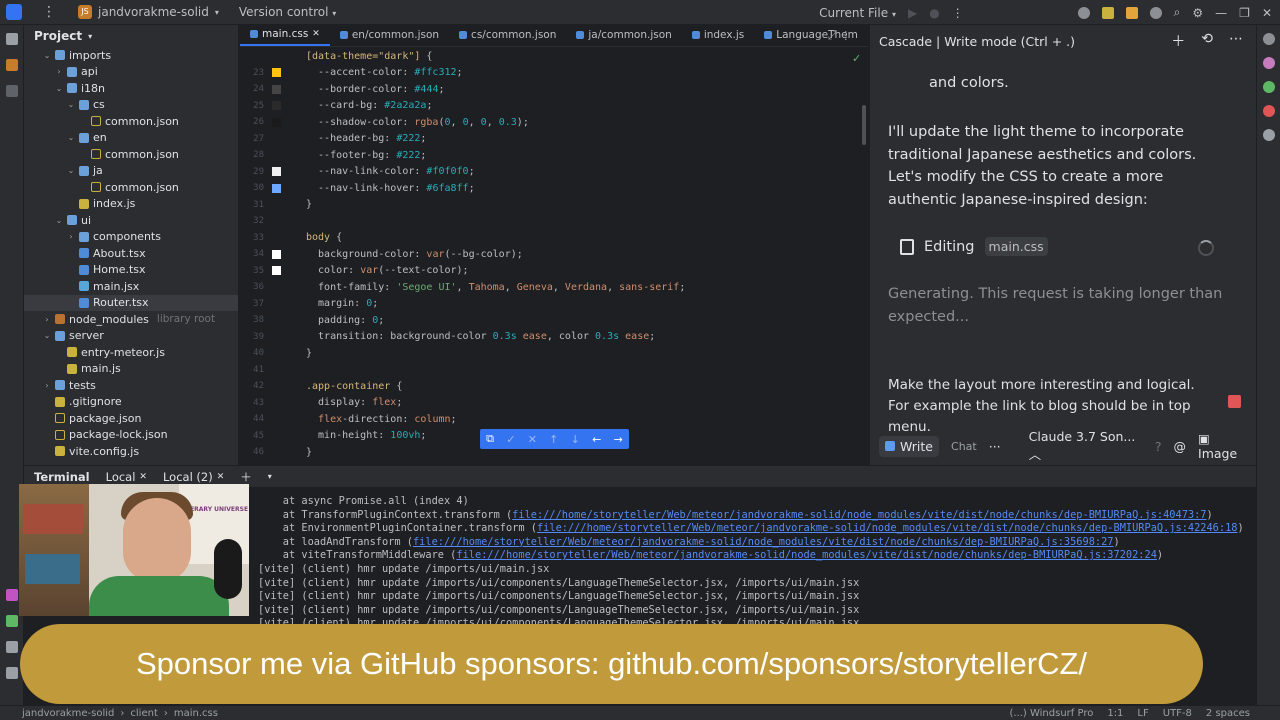  I want to click on code-line: 28 --footer-bg: #222;, so click(554, 155).